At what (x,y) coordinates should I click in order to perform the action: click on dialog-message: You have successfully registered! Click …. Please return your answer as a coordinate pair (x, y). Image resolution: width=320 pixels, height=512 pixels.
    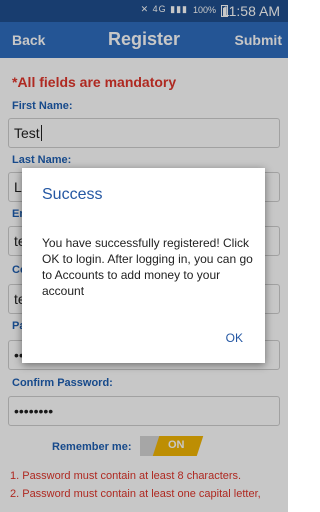
    Looking at the image, I should click on (147, 267).